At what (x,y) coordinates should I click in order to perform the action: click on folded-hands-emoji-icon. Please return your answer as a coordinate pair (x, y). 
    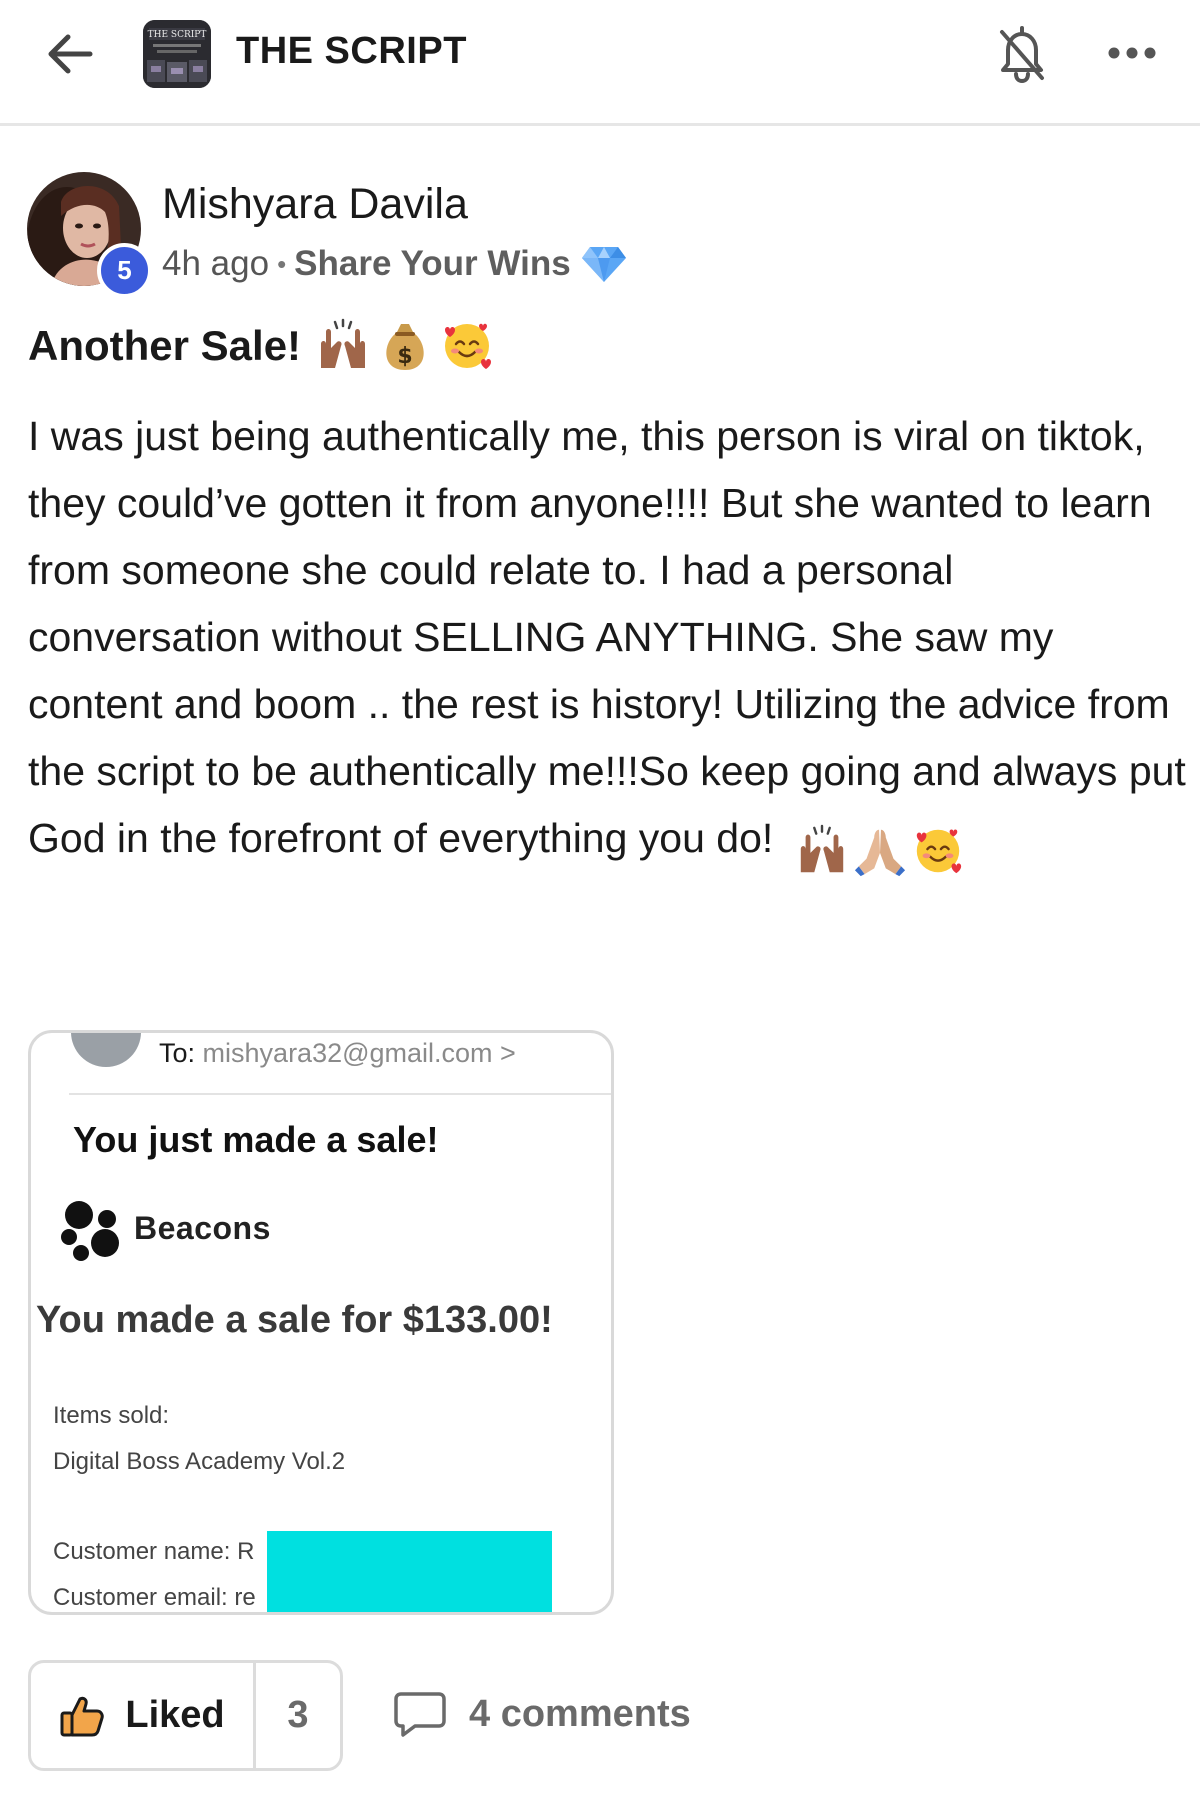
    Looking at the image, I should click on (879, 853).